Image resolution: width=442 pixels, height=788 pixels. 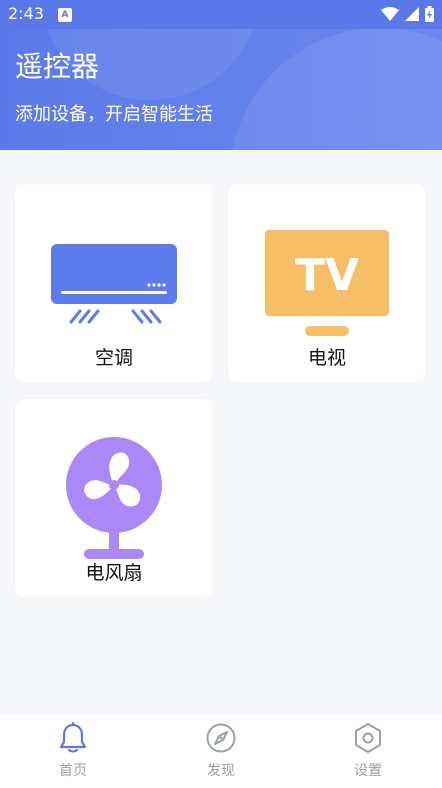 I want to click on compass-icon, so click(x=221, y=738).